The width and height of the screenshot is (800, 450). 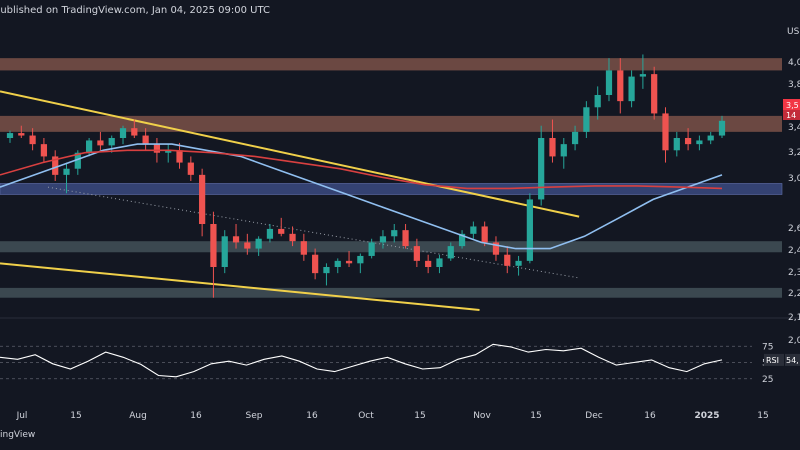 I want to click on logo-text: ingView, so click(x=18, y=435).